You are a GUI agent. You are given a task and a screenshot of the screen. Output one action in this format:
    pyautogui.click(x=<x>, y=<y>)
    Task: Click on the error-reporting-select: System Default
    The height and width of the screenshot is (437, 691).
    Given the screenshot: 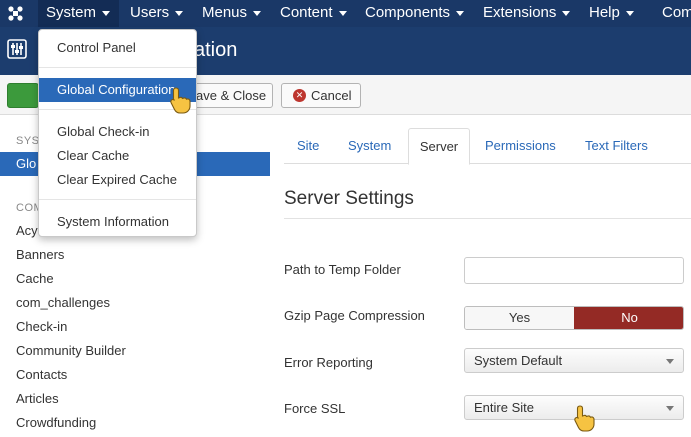 What is the action you would take?
    pyautogui.click(x=574, y=360)
    